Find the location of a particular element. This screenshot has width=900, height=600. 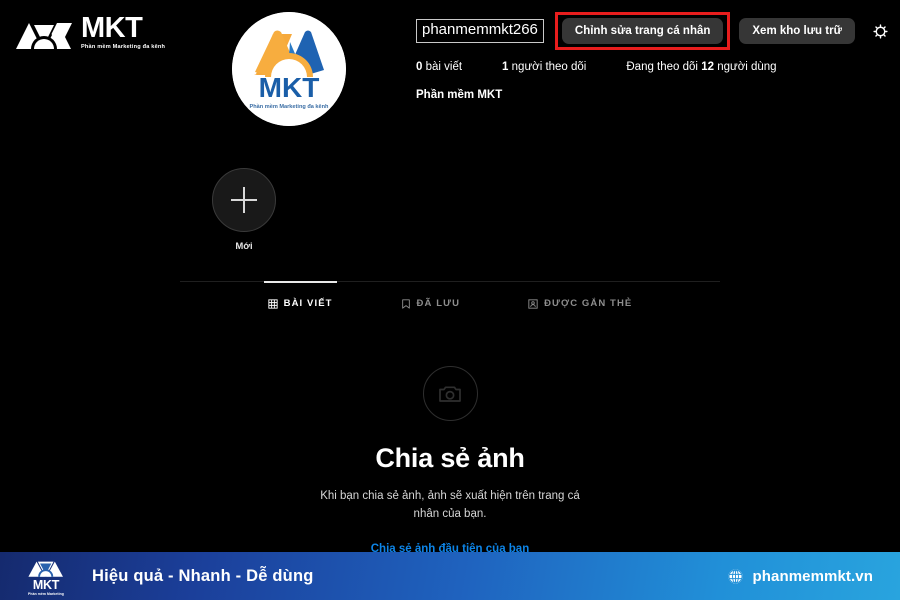

highlight-new: Mới is located at coordinates (244, 210).